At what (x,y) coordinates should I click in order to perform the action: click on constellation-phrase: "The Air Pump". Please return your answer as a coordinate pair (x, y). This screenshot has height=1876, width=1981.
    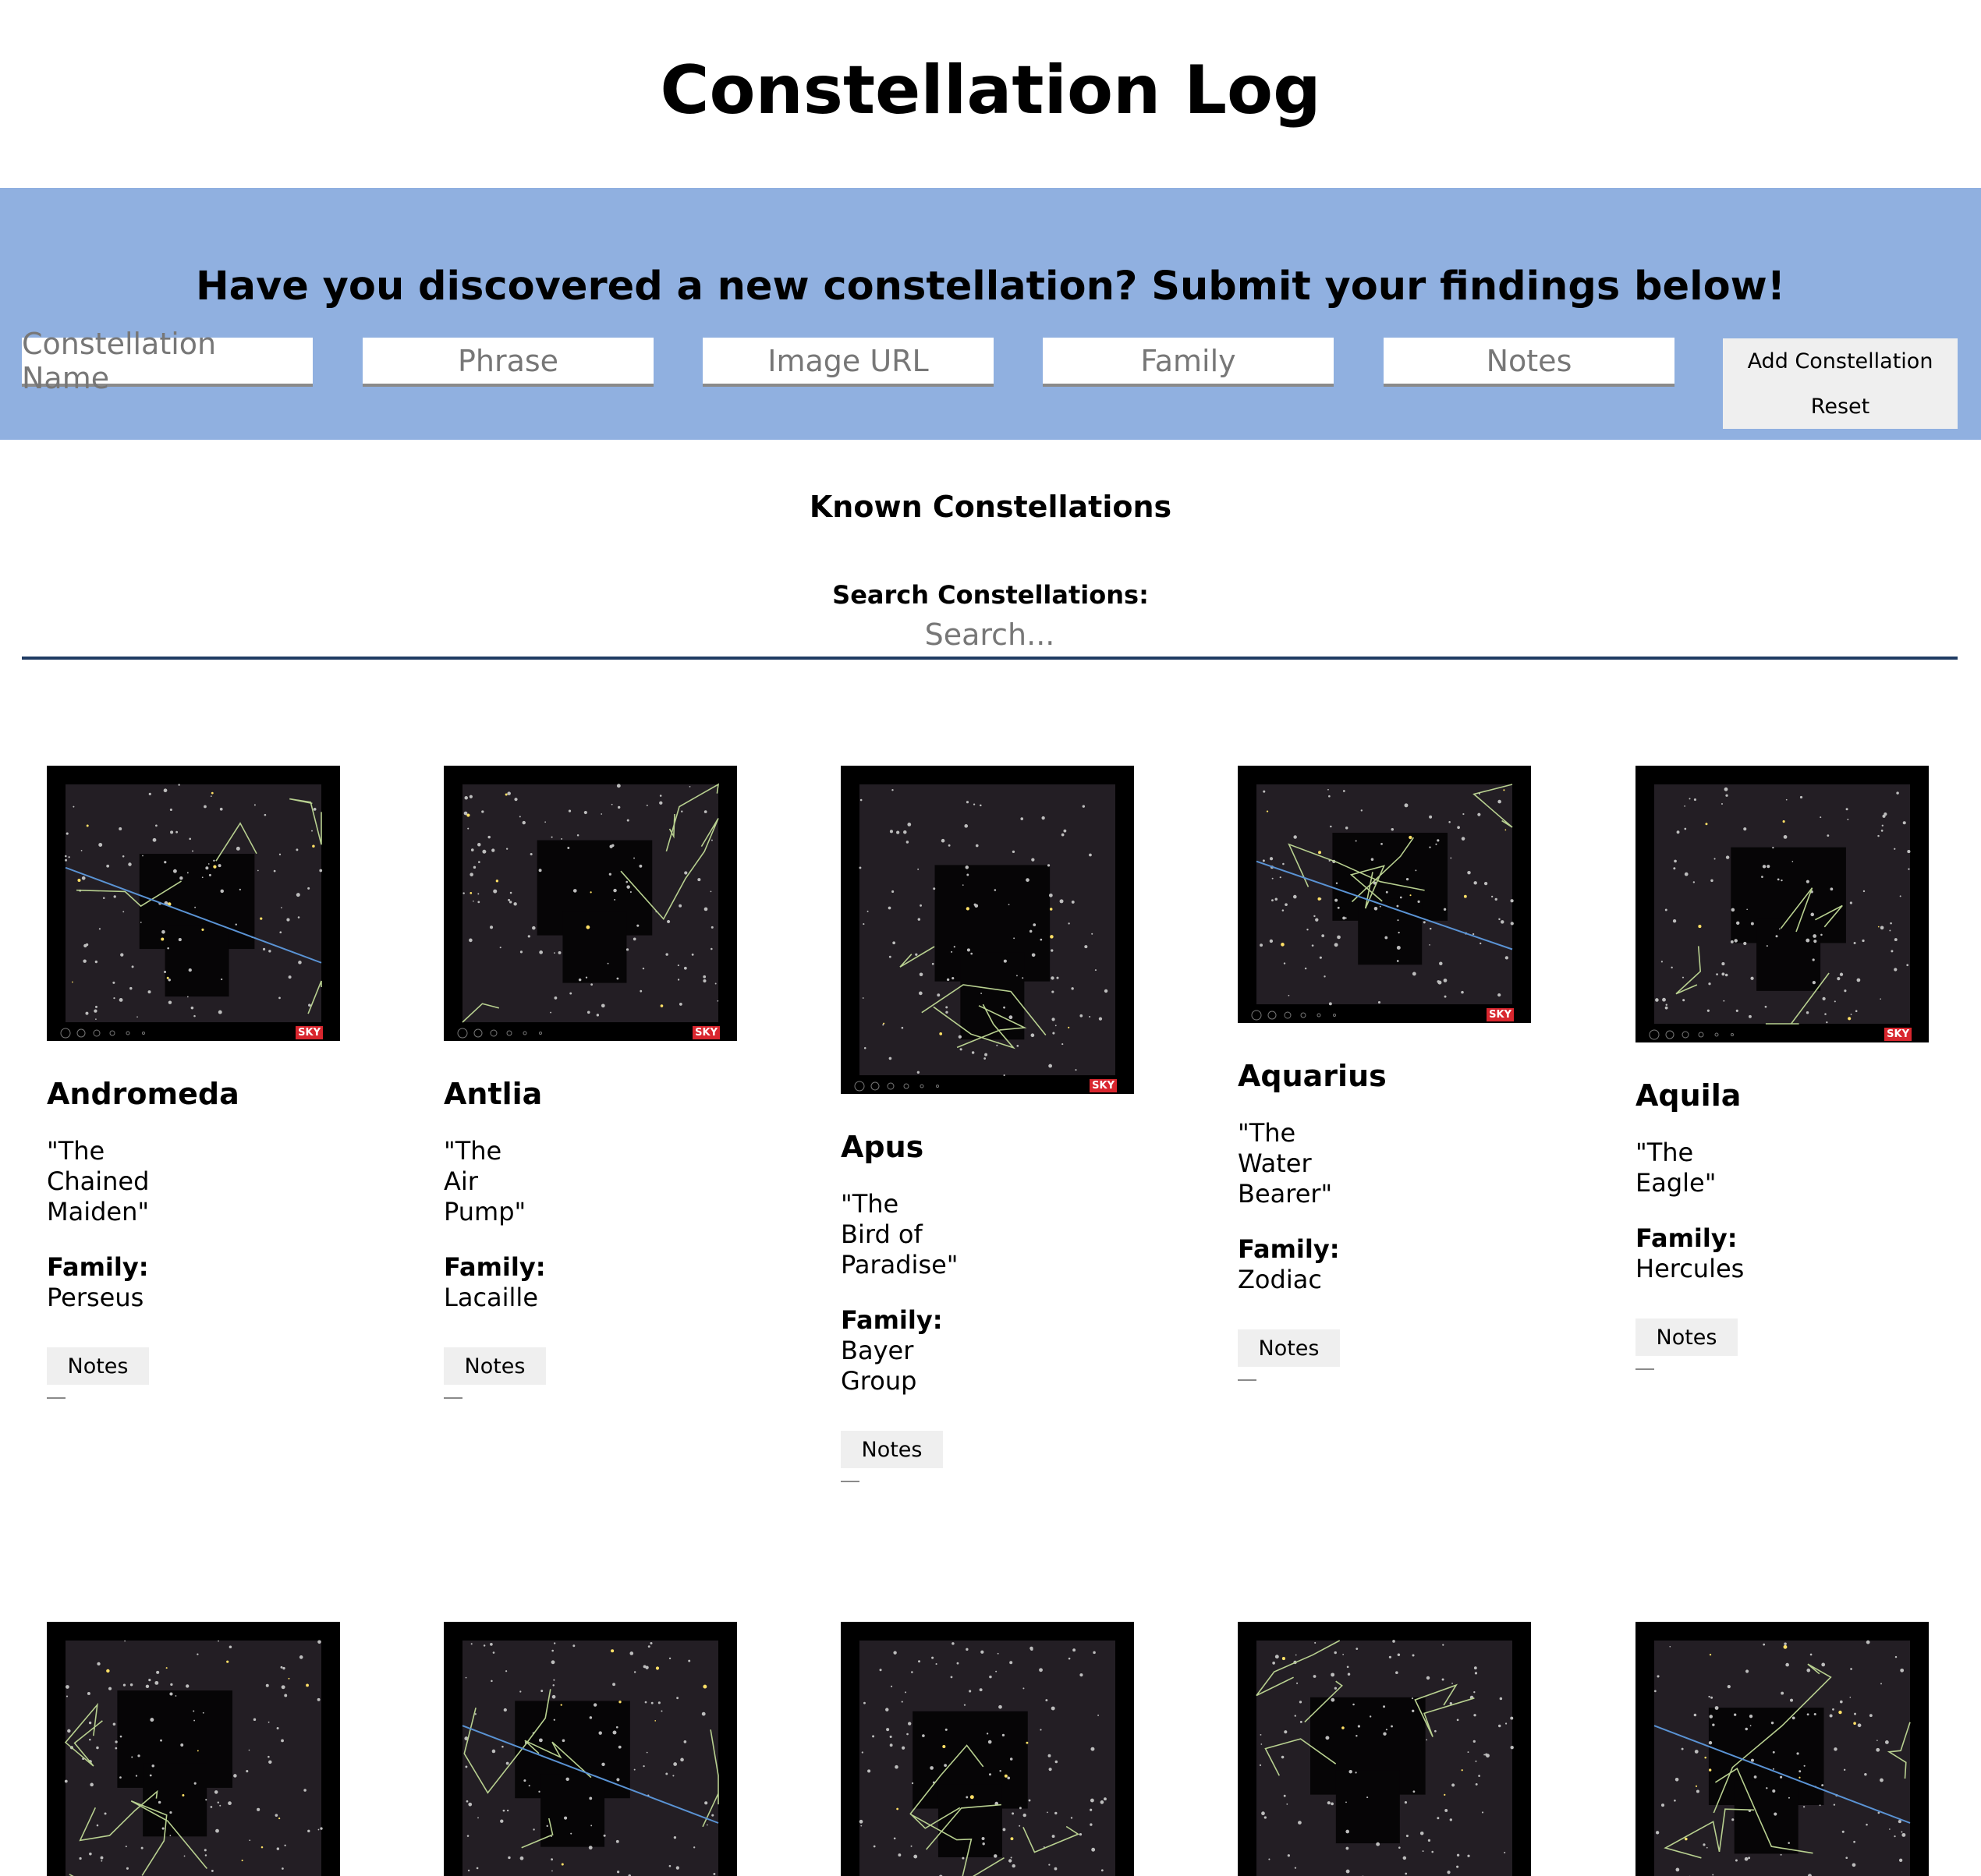
    Looking at the image, I should click on (485, 1181).